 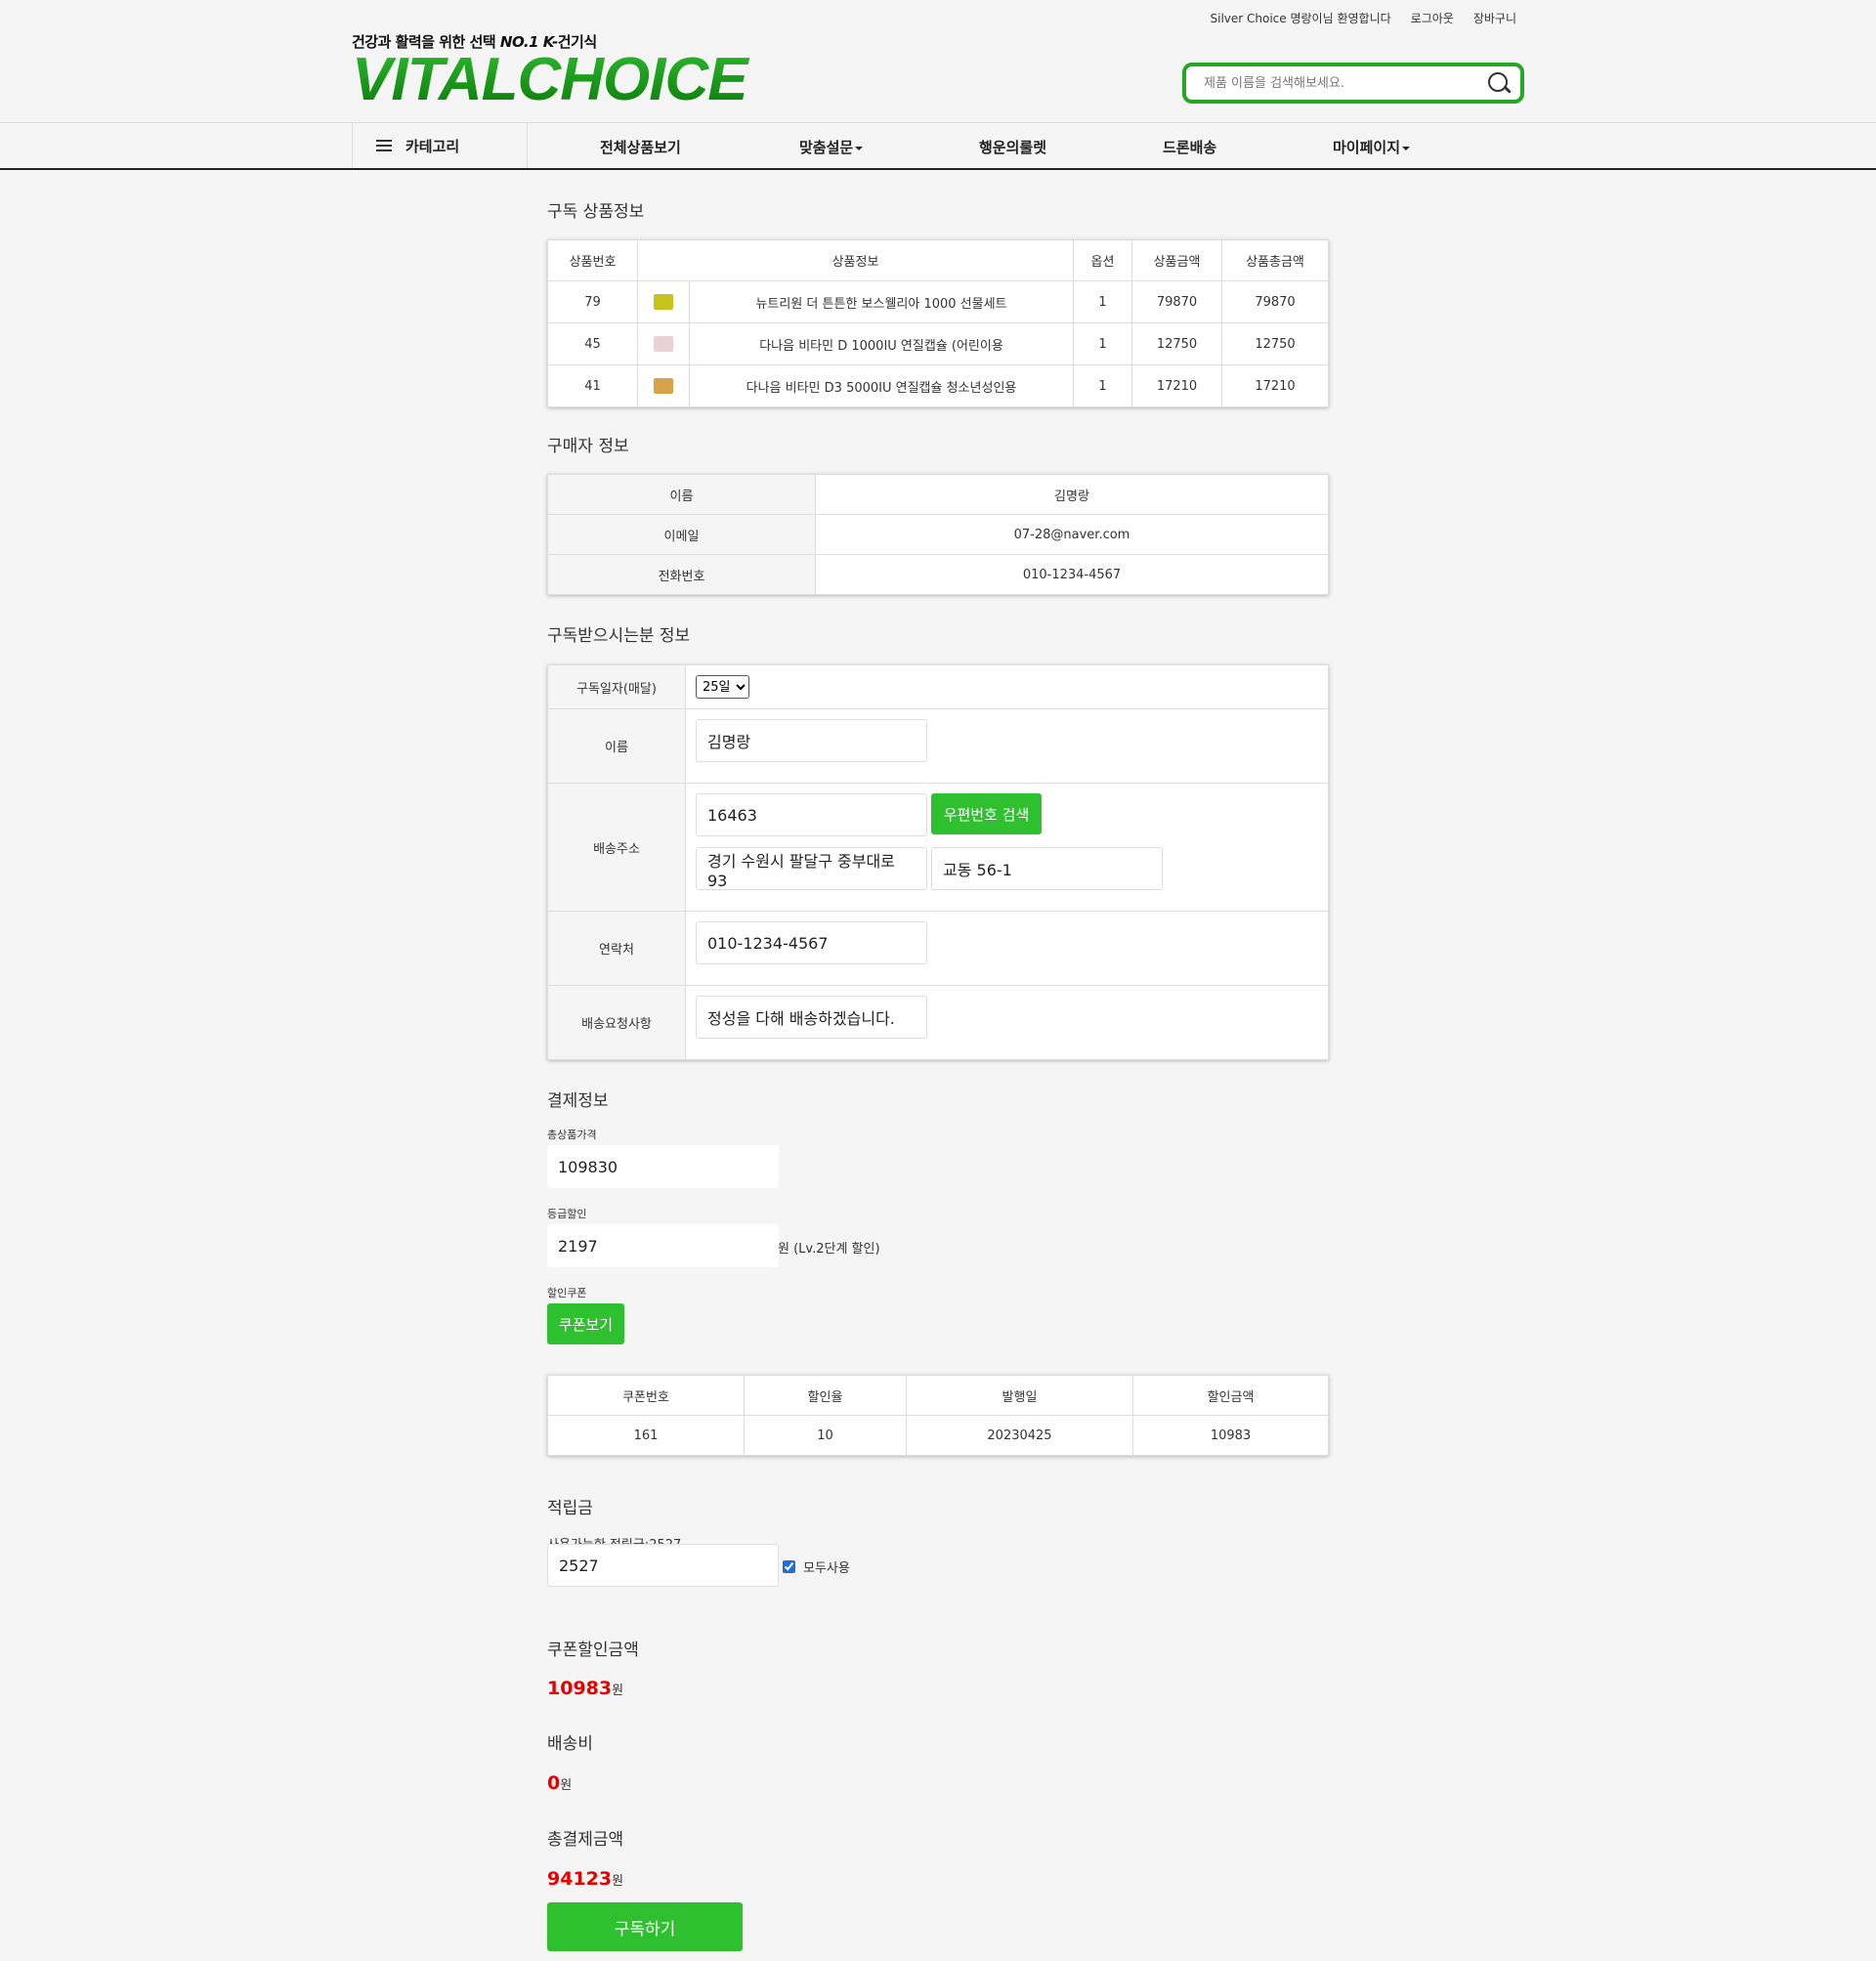 What do you see at coordinates (881, 343) in the screenshot?
I see `product-name: 다나음 비타민 D 1000IU 연질캡슐 (어린이용` at bounding box center [881, 343].